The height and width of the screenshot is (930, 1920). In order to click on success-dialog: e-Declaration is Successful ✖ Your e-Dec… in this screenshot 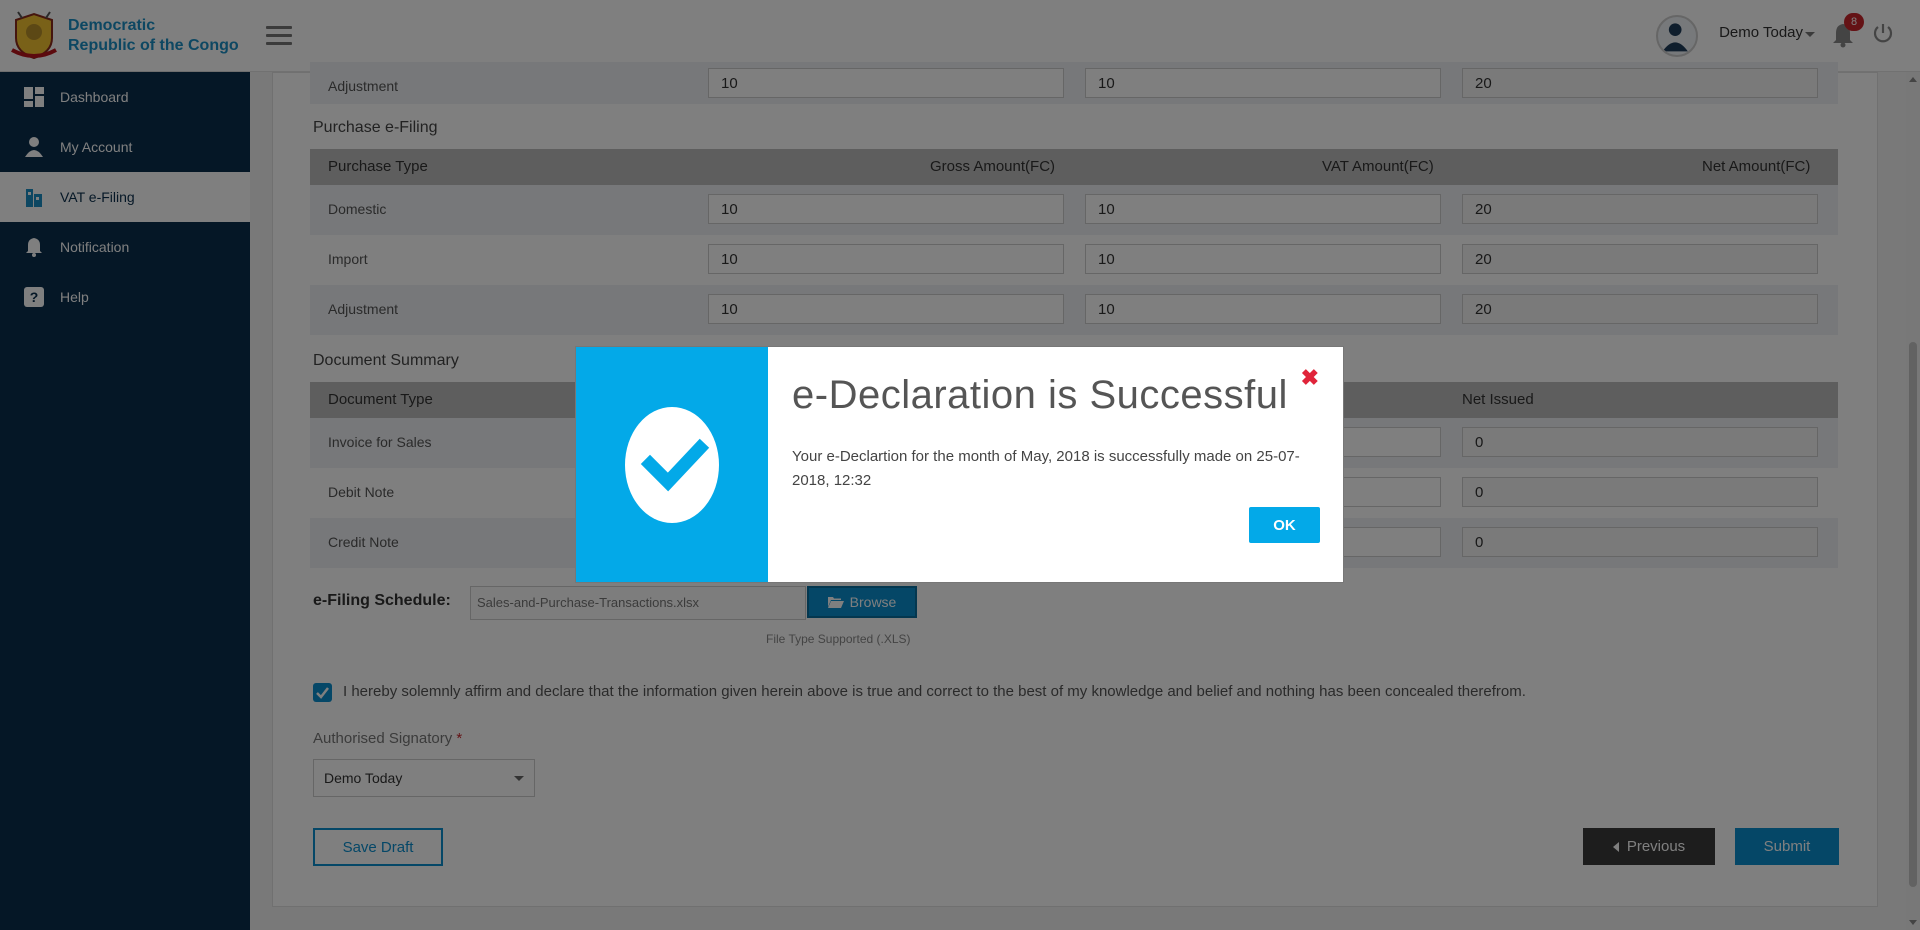, I will do `click(959, 464)`.